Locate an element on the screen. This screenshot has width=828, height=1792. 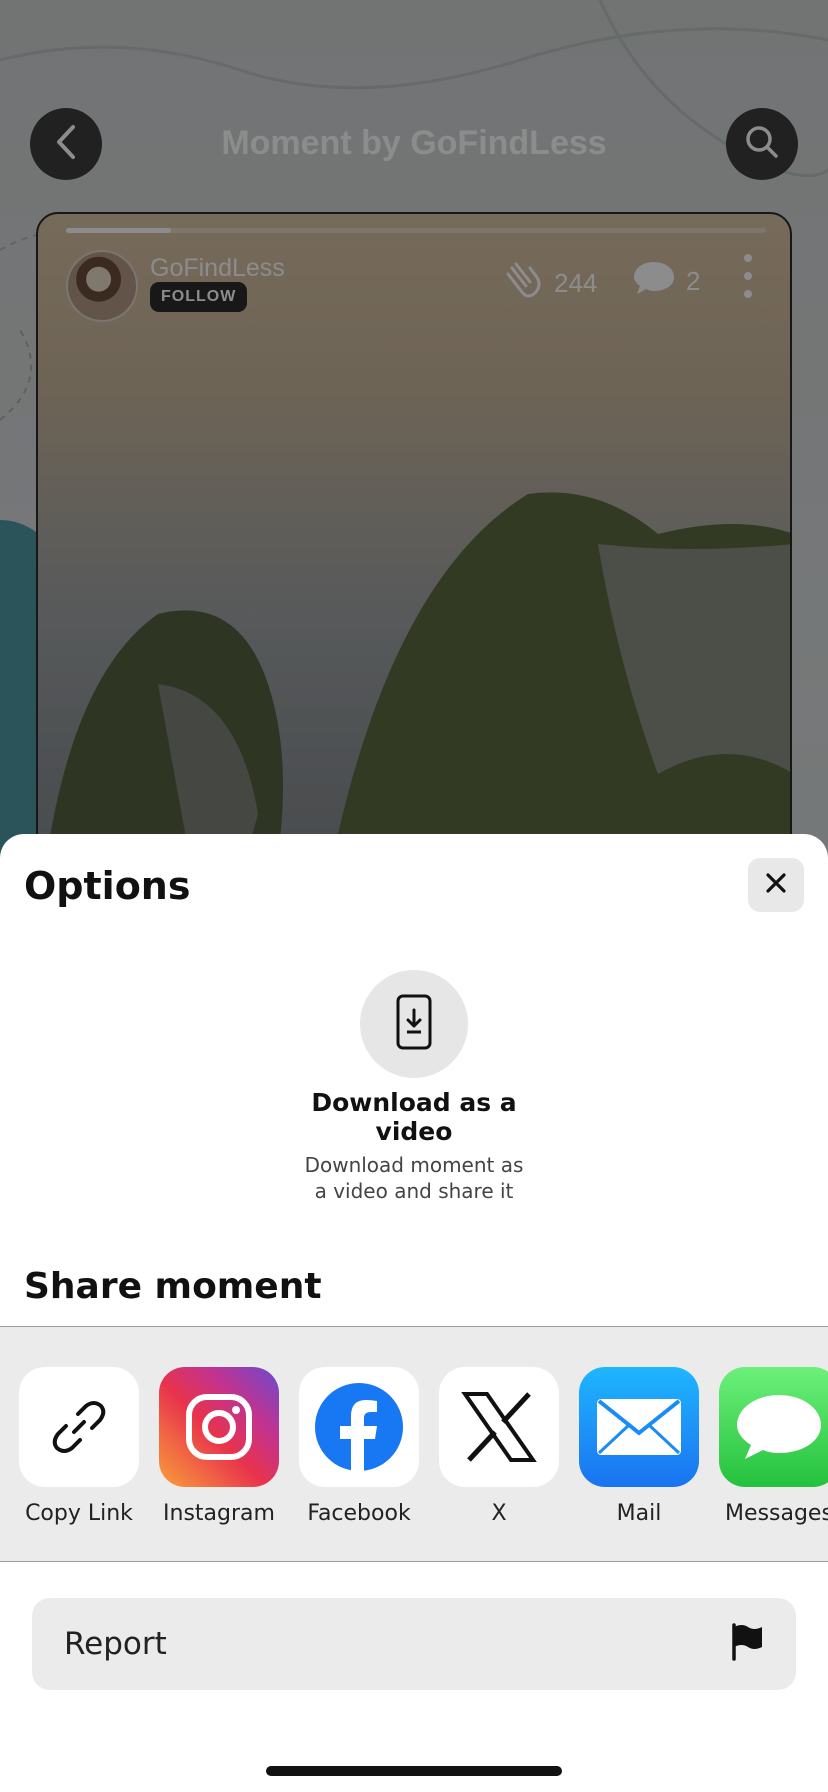
download-description: Download moment as a video and share it is located at coordinates (414, 1178).